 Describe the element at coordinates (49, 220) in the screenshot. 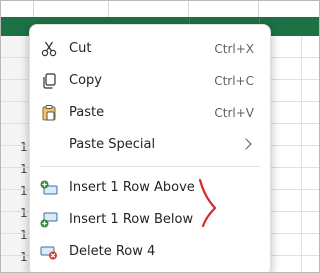

I see `insert-row-below-icon` at that location.